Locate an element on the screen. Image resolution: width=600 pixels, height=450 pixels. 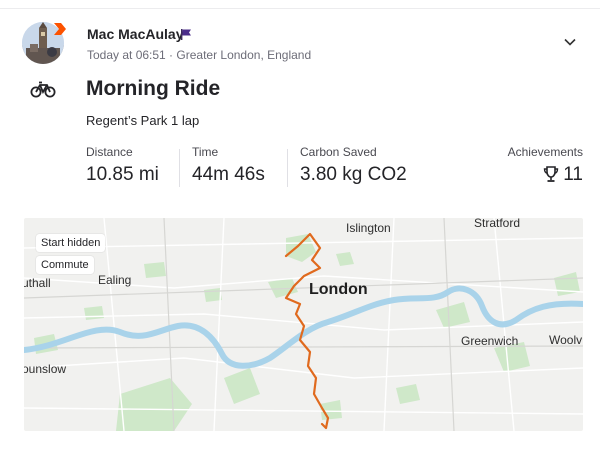
activity-description: Regent’s Park 1 lap is located at coordinates (143, 120).